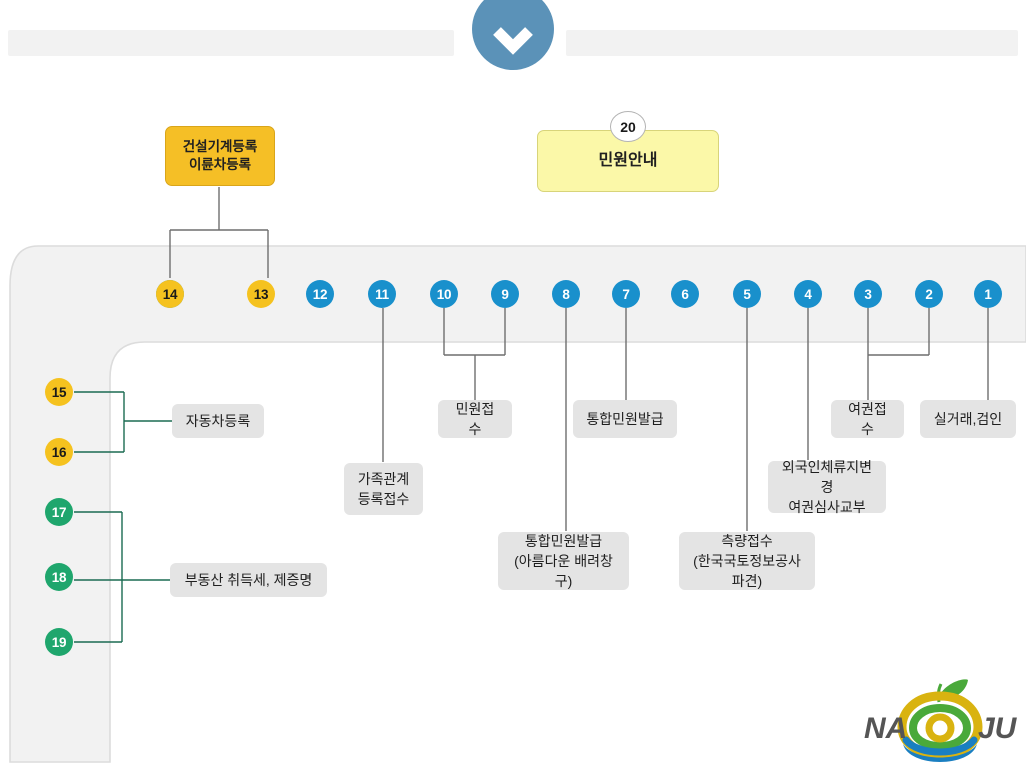 The image size is (1026, 775). Describe the element at coordinates (475, 419) in the screenshot. I see `service-label-civil-reception: 민원접수` at that location.